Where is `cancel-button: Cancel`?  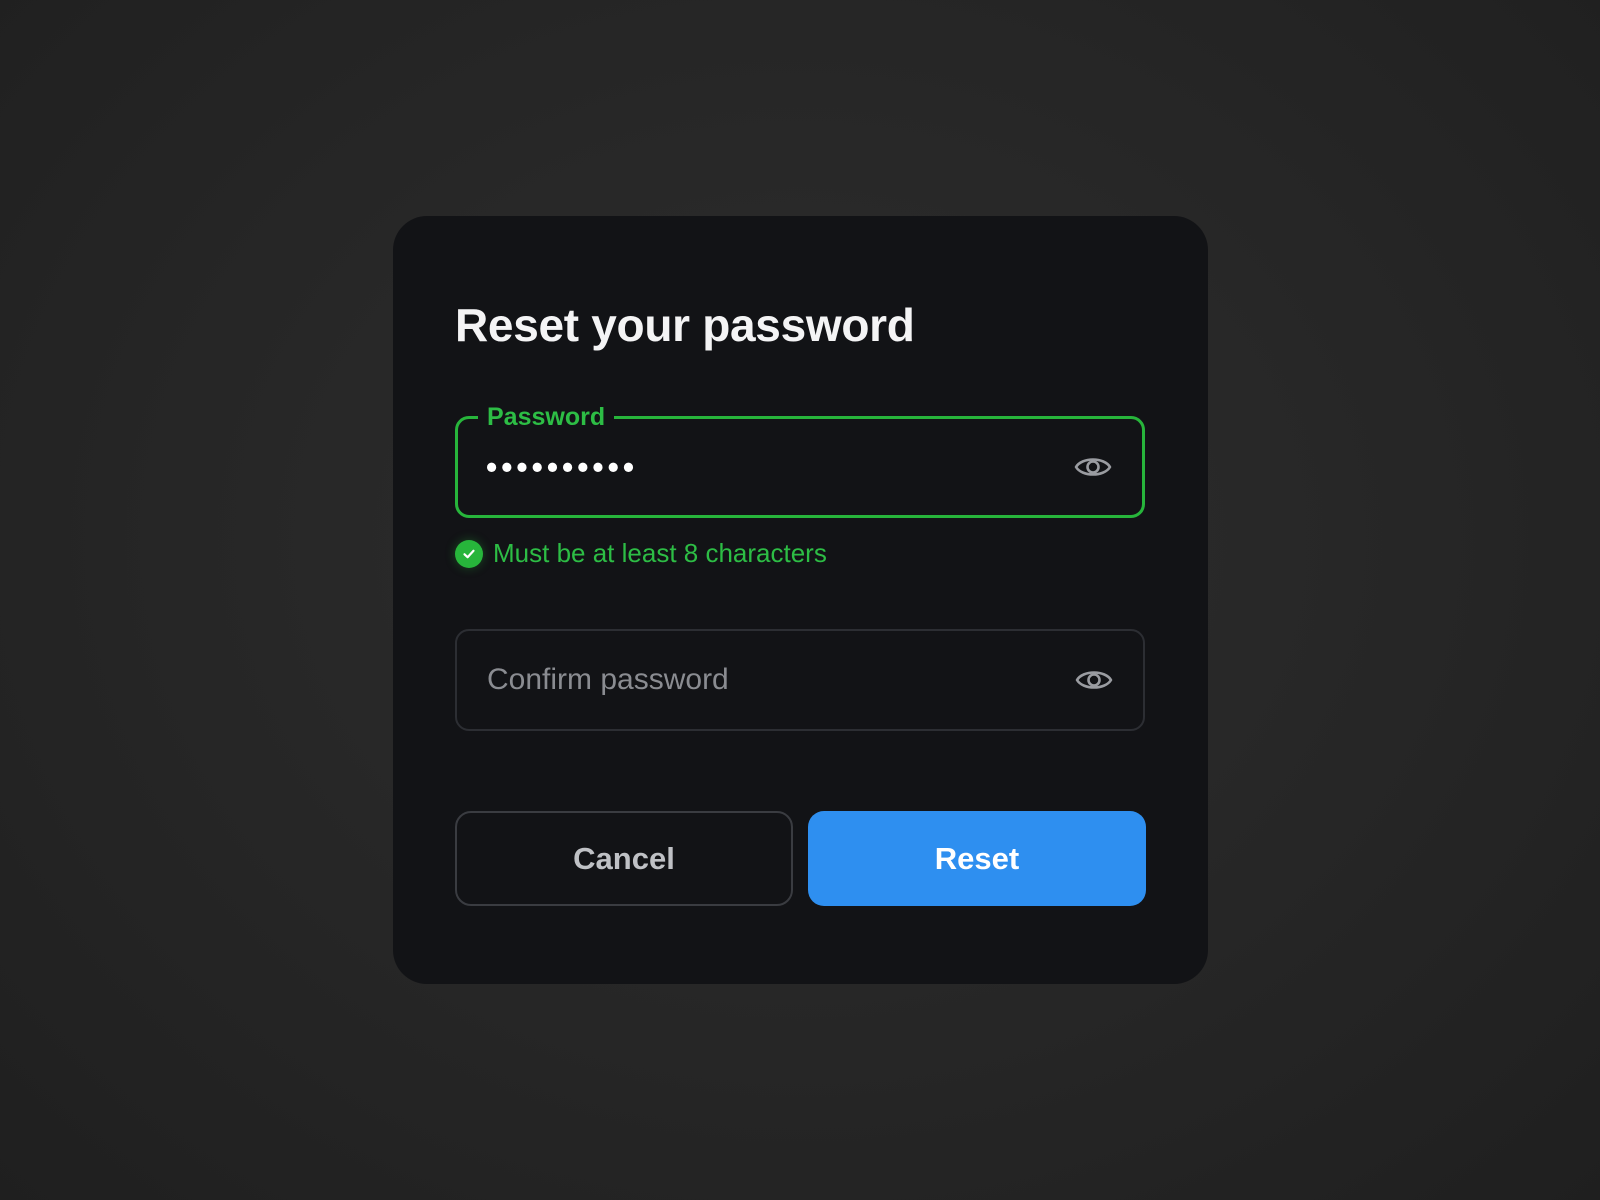 cancel-button: Cancel is located at coordinates (624, 858).